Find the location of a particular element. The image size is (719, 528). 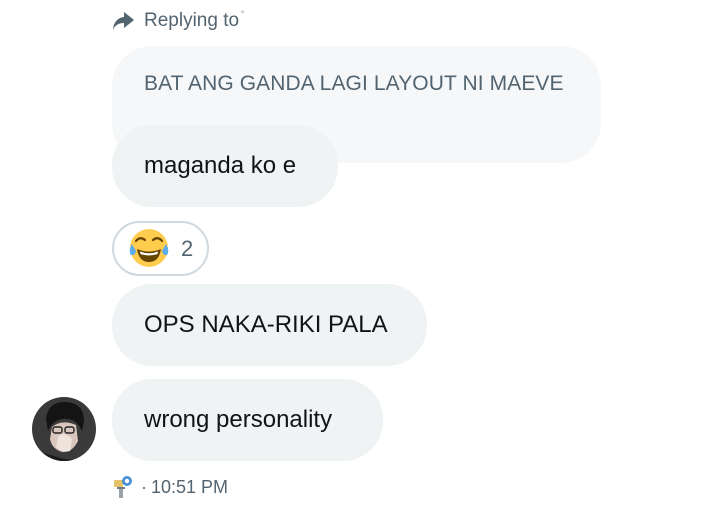

message-bubble: wrong personality is located at coordinates (247, 420).